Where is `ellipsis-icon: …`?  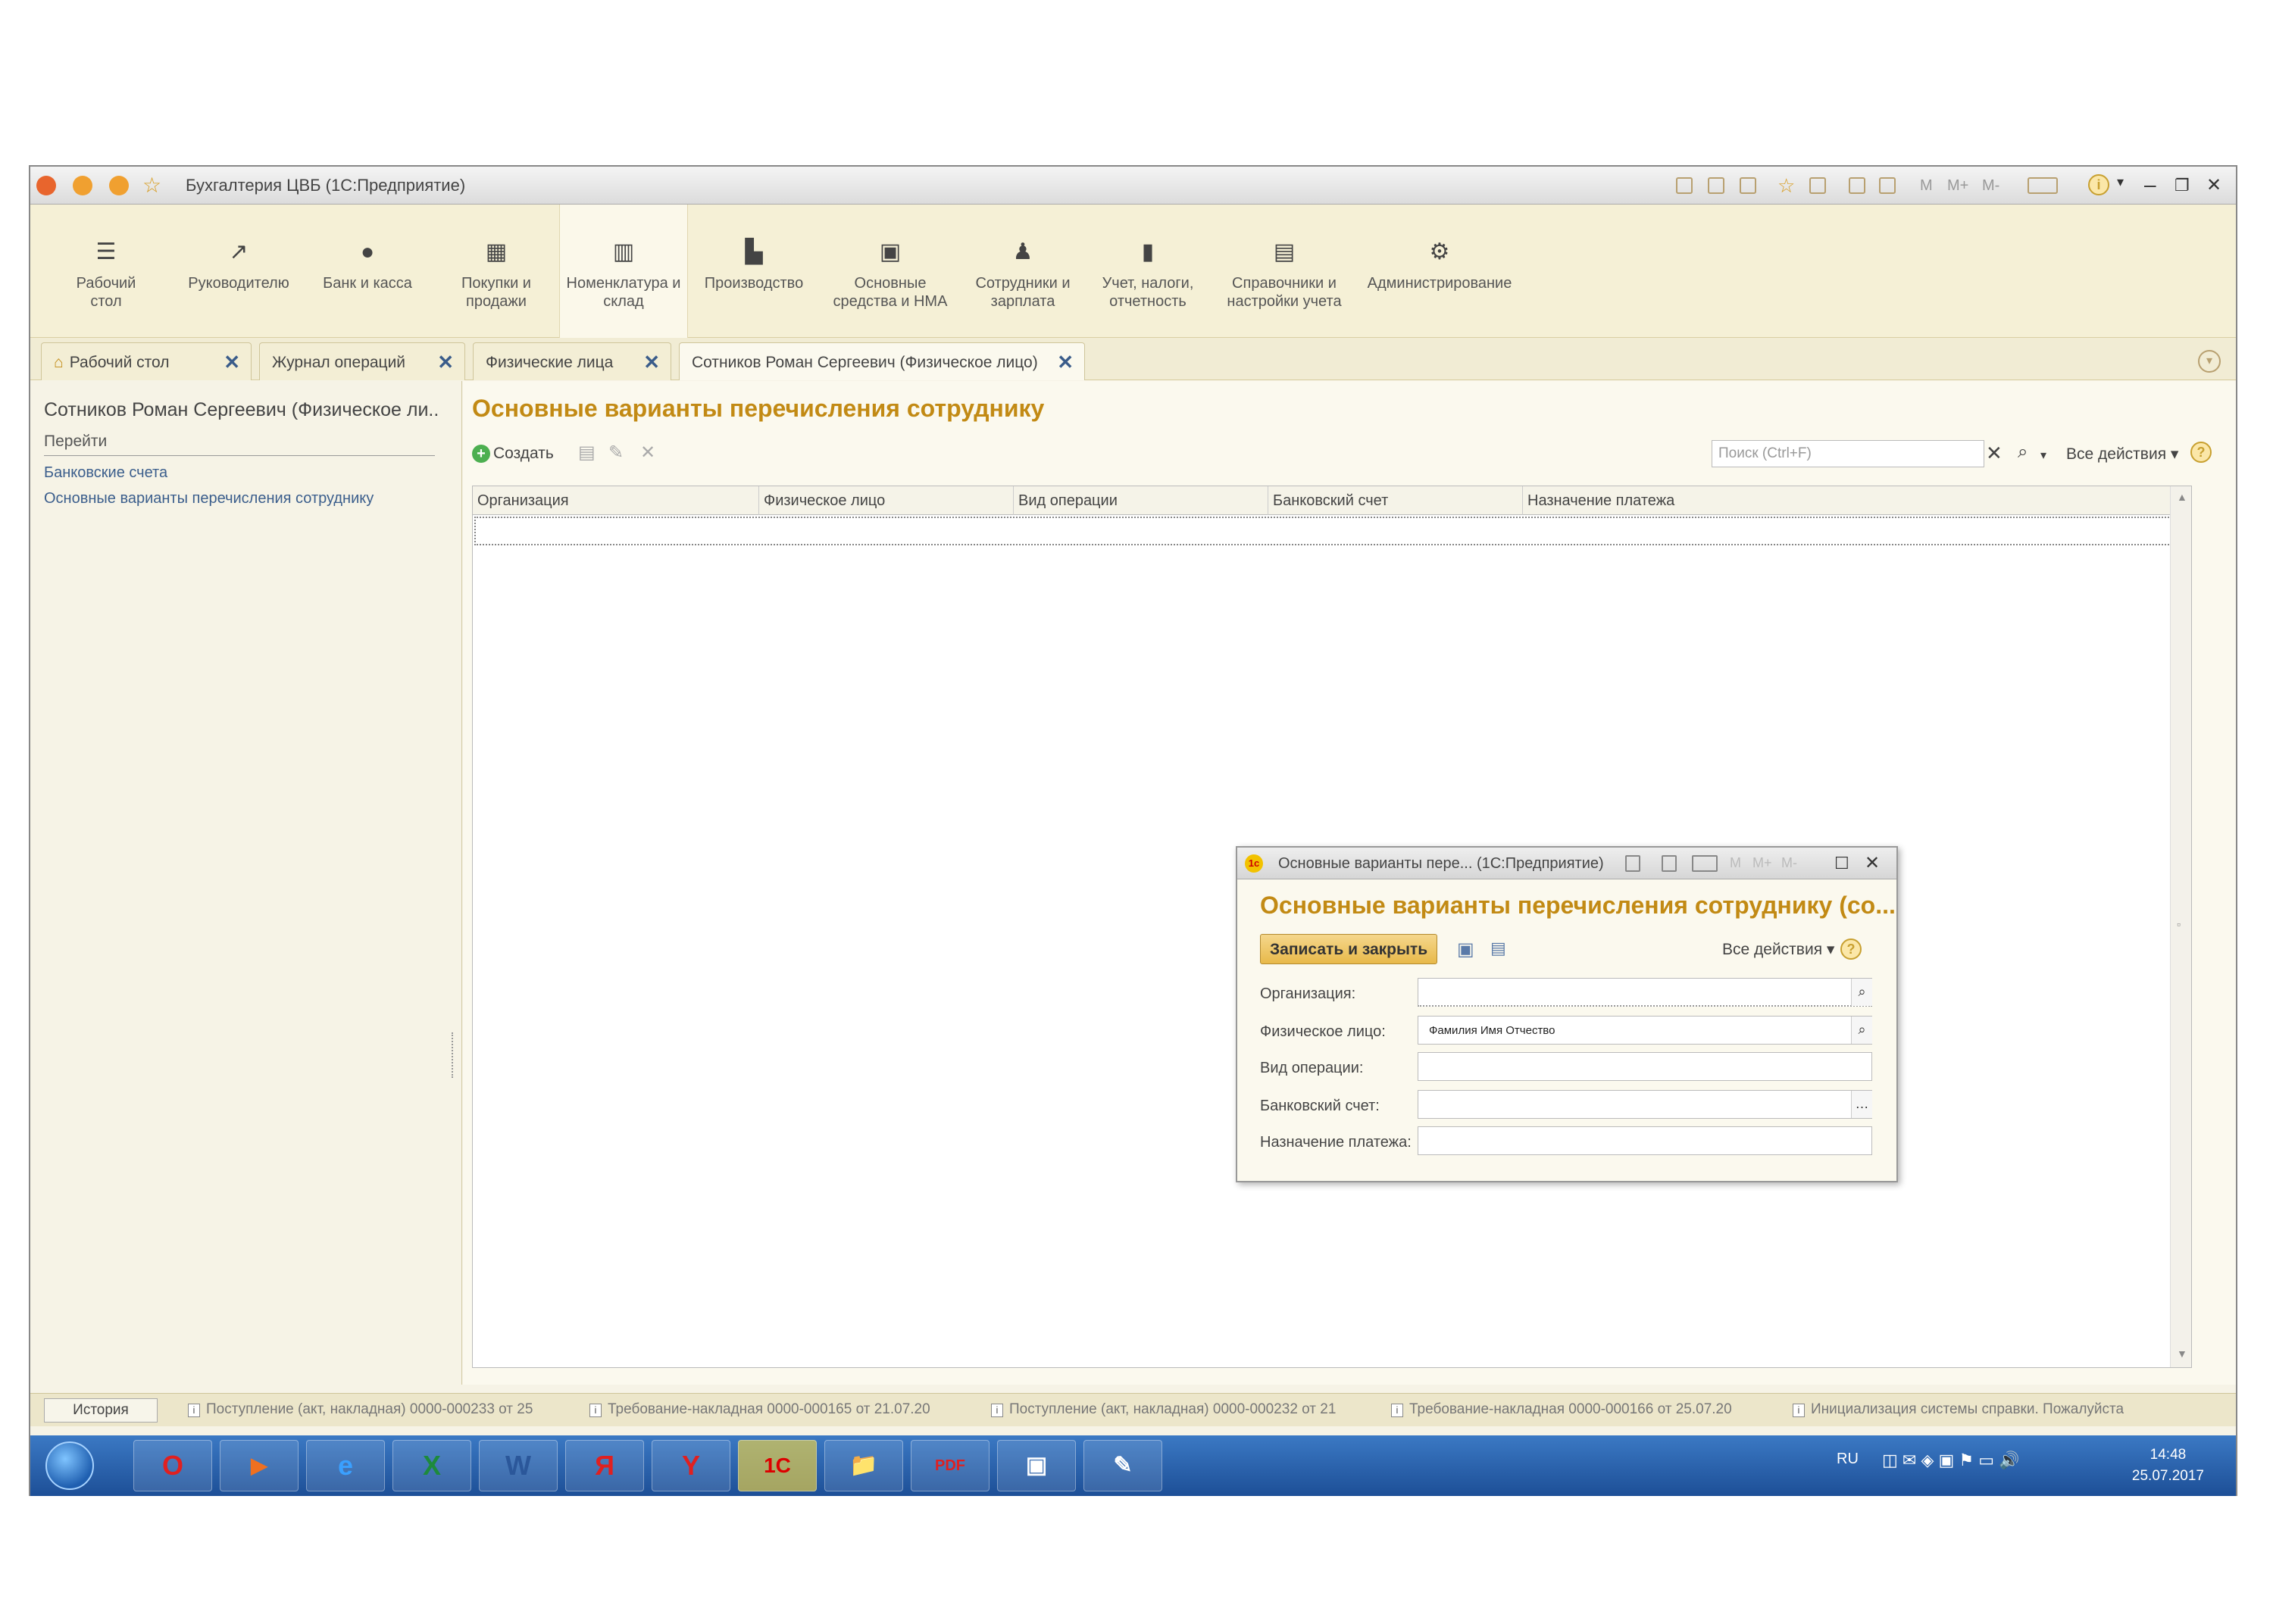 ellipsis-icon: … is located at coordinates (1861, 1104).